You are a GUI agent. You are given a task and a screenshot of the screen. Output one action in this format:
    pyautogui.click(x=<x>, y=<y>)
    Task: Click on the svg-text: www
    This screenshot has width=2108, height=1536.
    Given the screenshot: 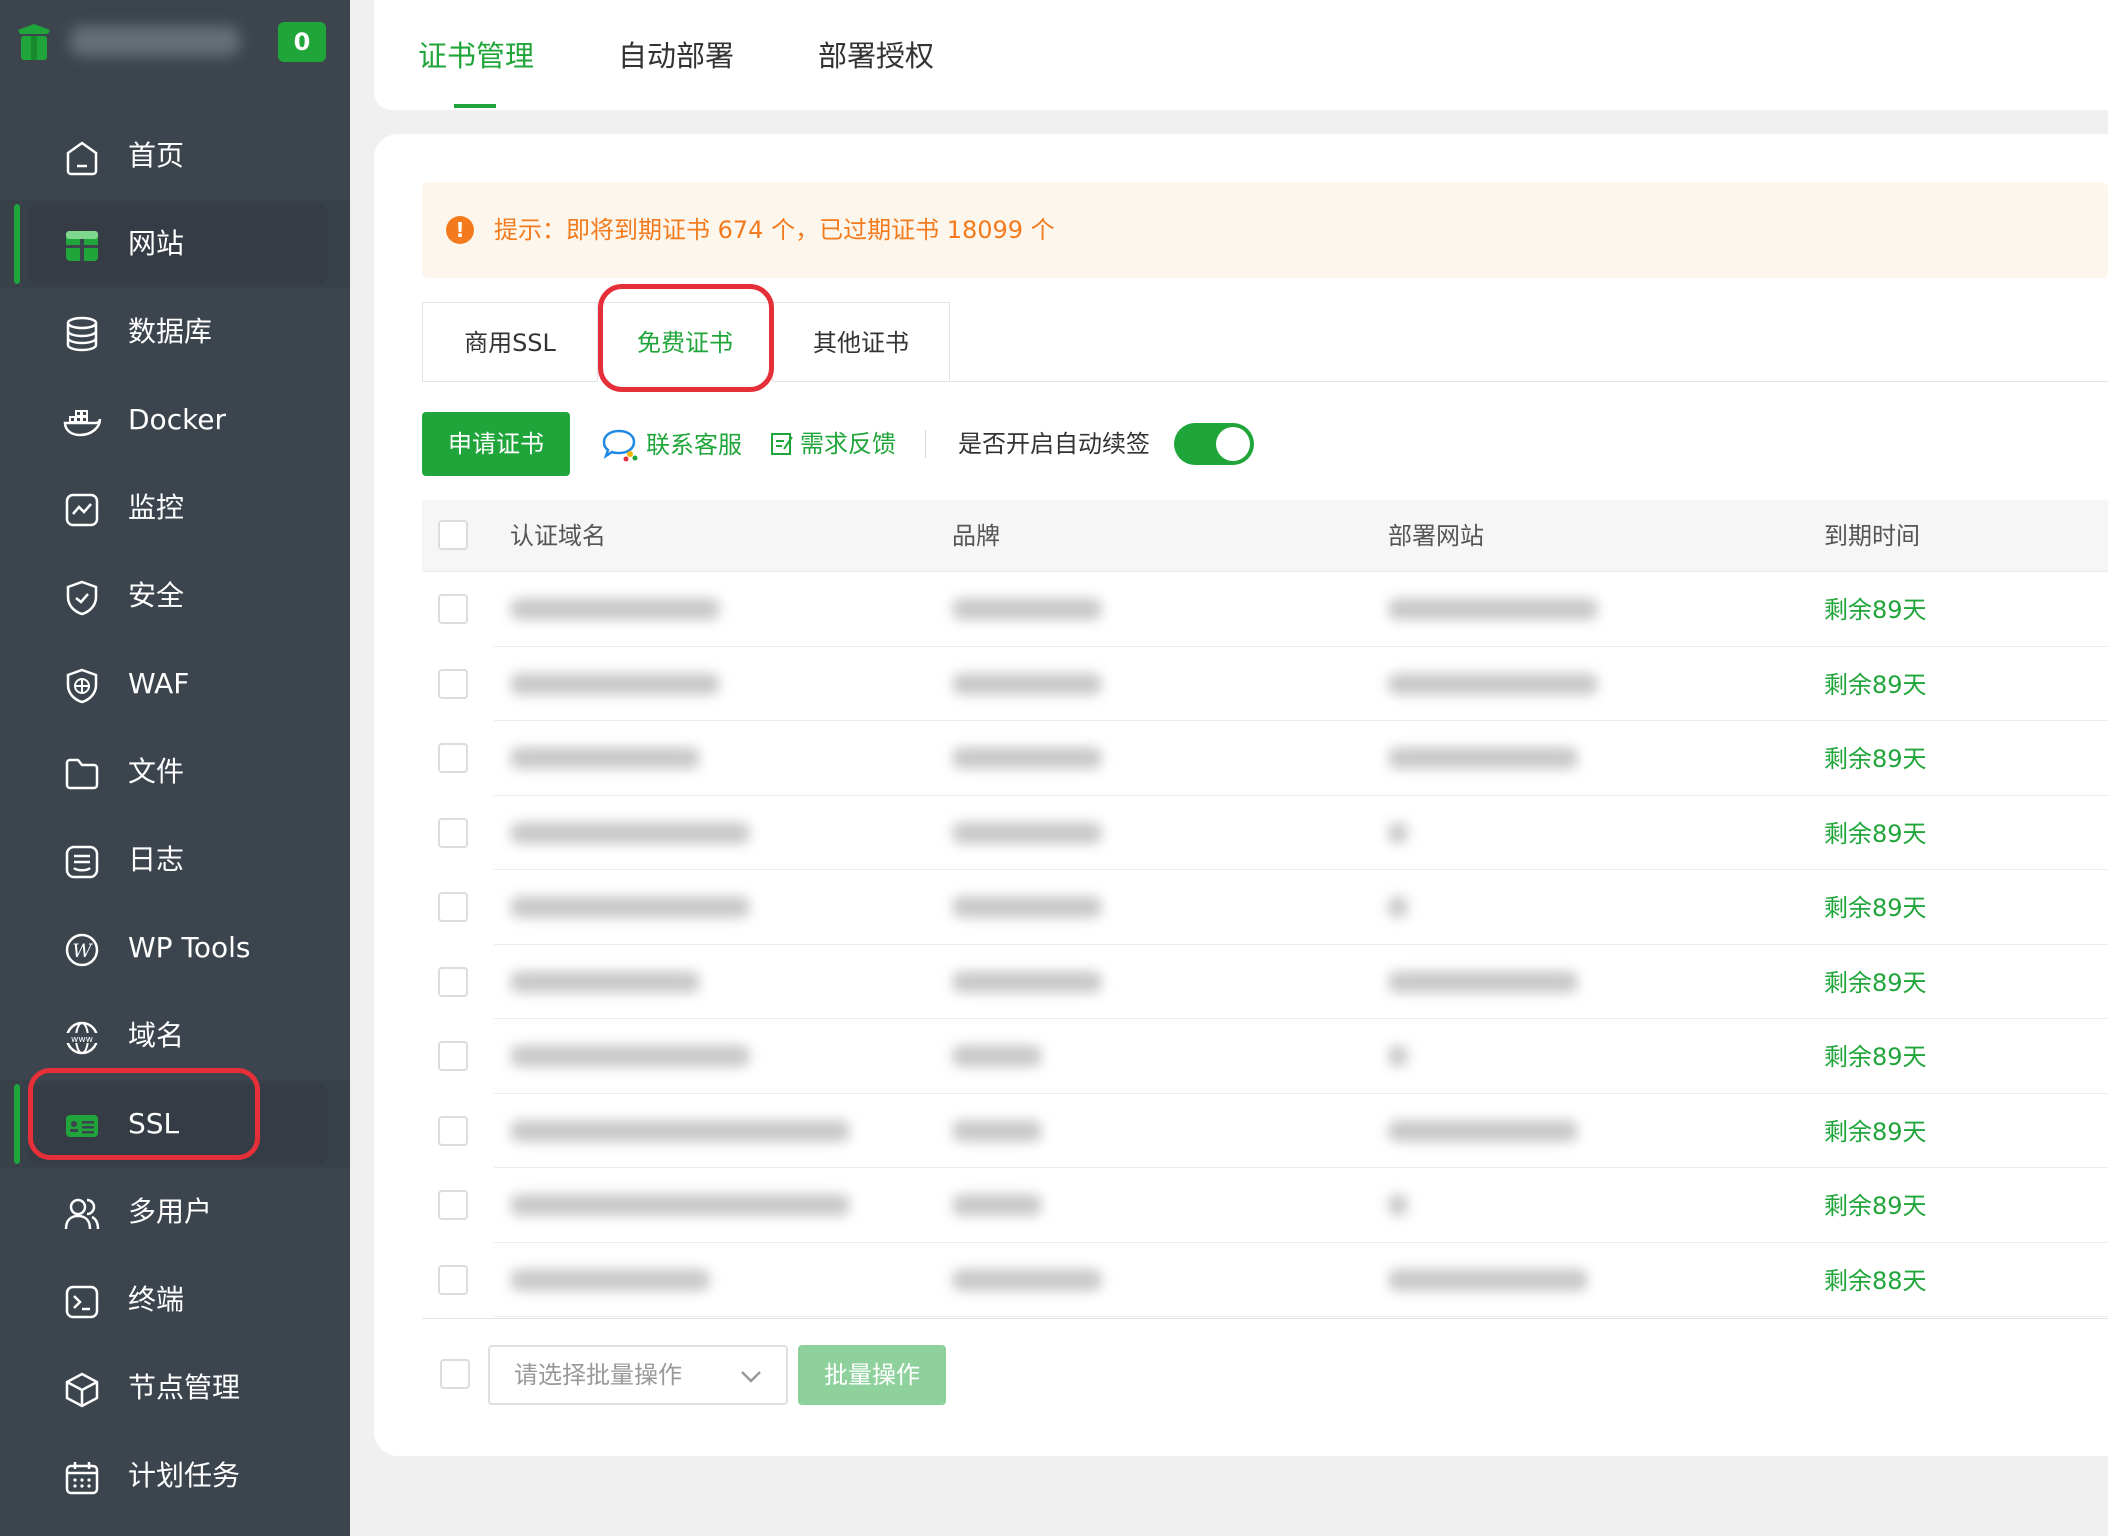 What is the action you would take?
    pyautogui.click(x=82, y=1040)
    